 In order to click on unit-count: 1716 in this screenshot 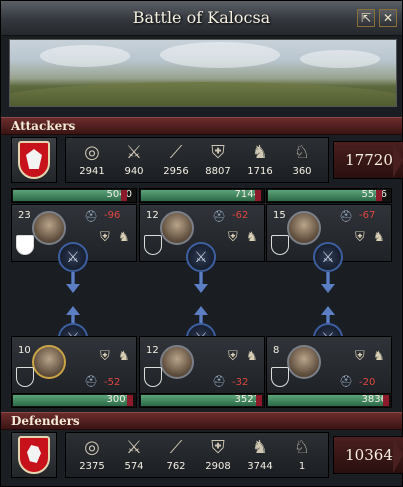, I will do `click(260, 171)`.